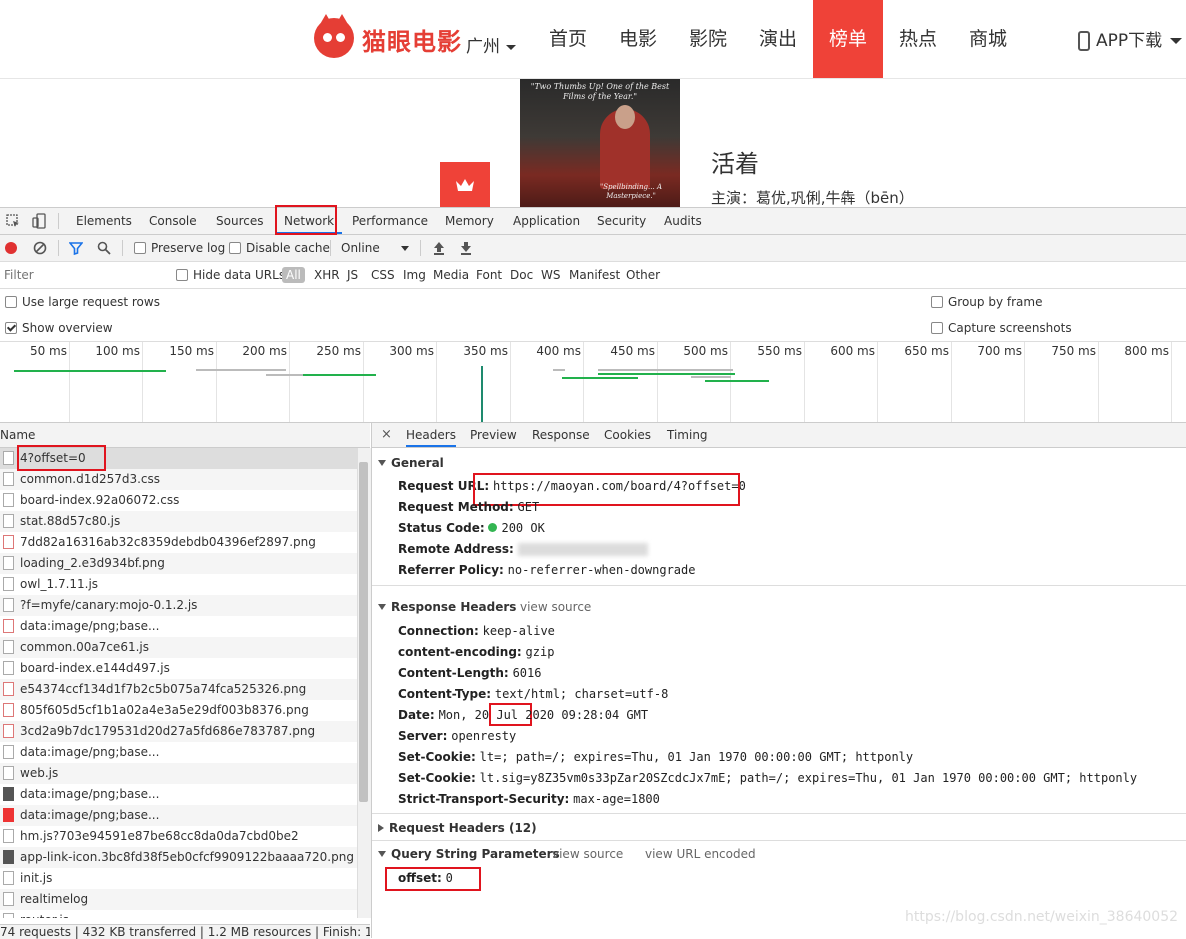  I want to click on inspect-element-icon, so click(13, 221).